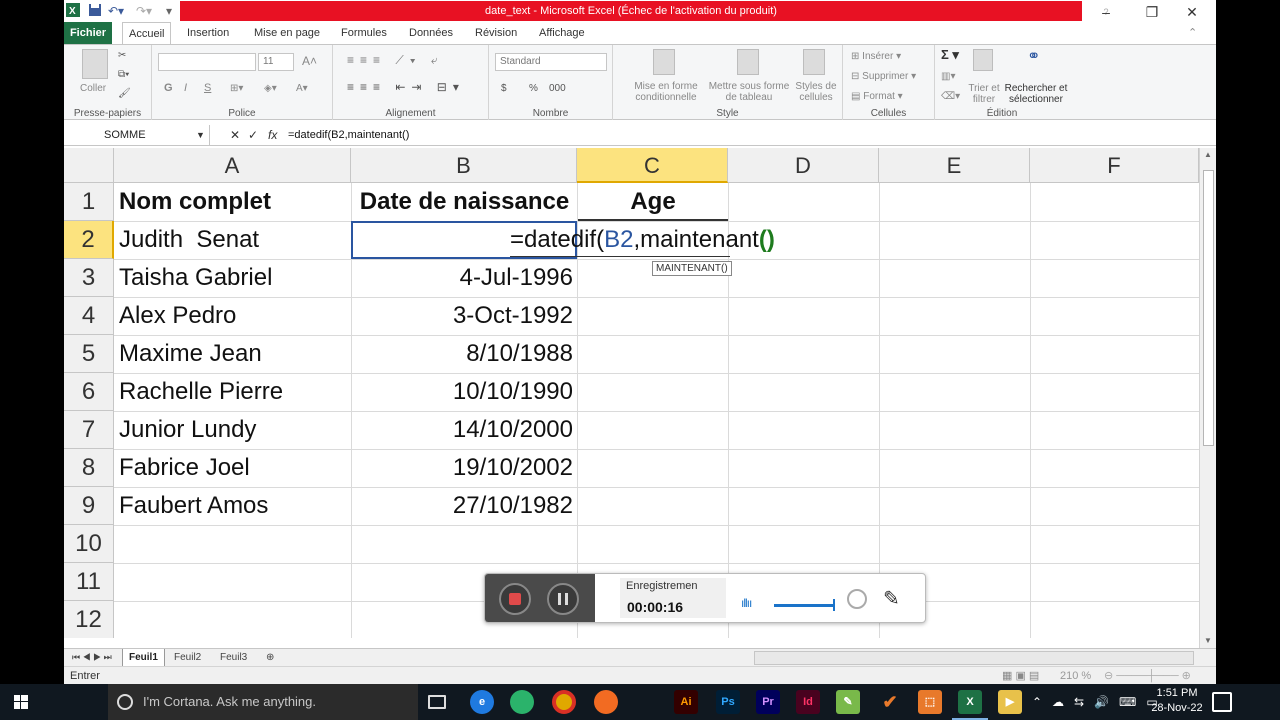 The height and width of the screenshot is (720, 1280). What do you see at coordinates (270, 88) in the screenshot?
I see `fill-color-icon: ◈▾` at bounding box center [270, 88].